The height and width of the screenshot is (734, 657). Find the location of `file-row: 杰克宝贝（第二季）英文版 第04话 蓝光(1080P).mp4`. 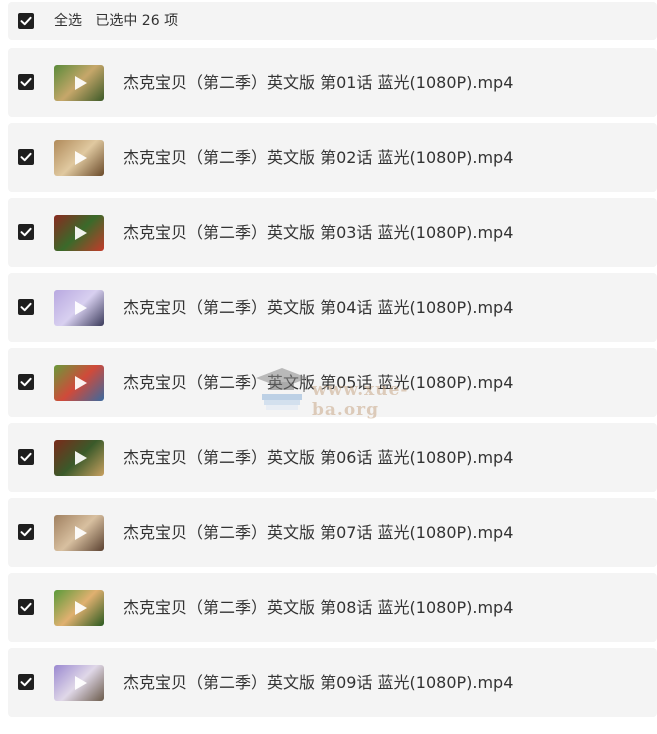

file-row: 杰克宝贝（第二季）英文版 第04话 蓝光(1080P).mp4 is located at coordinates (332, 307).